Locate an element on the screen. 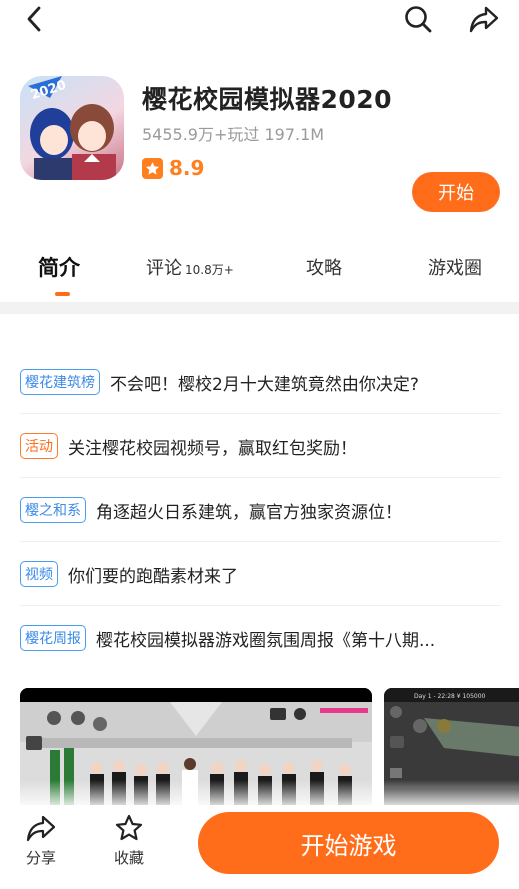 The image size is (519, 889). news-item: 樱之和系 角逐超火日系建筑，赢官方独家资源位！ is located at coordinates (259, 510).